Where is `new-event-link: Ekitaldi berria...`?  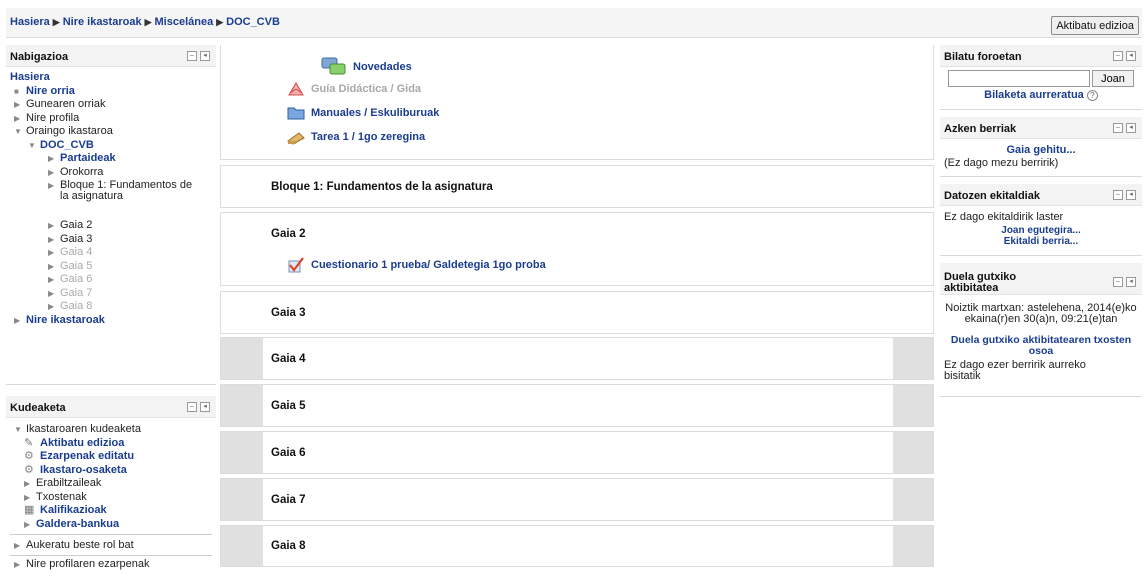 new-event-link: Ekitaldi berria... is located at coordinates (1041, 241).